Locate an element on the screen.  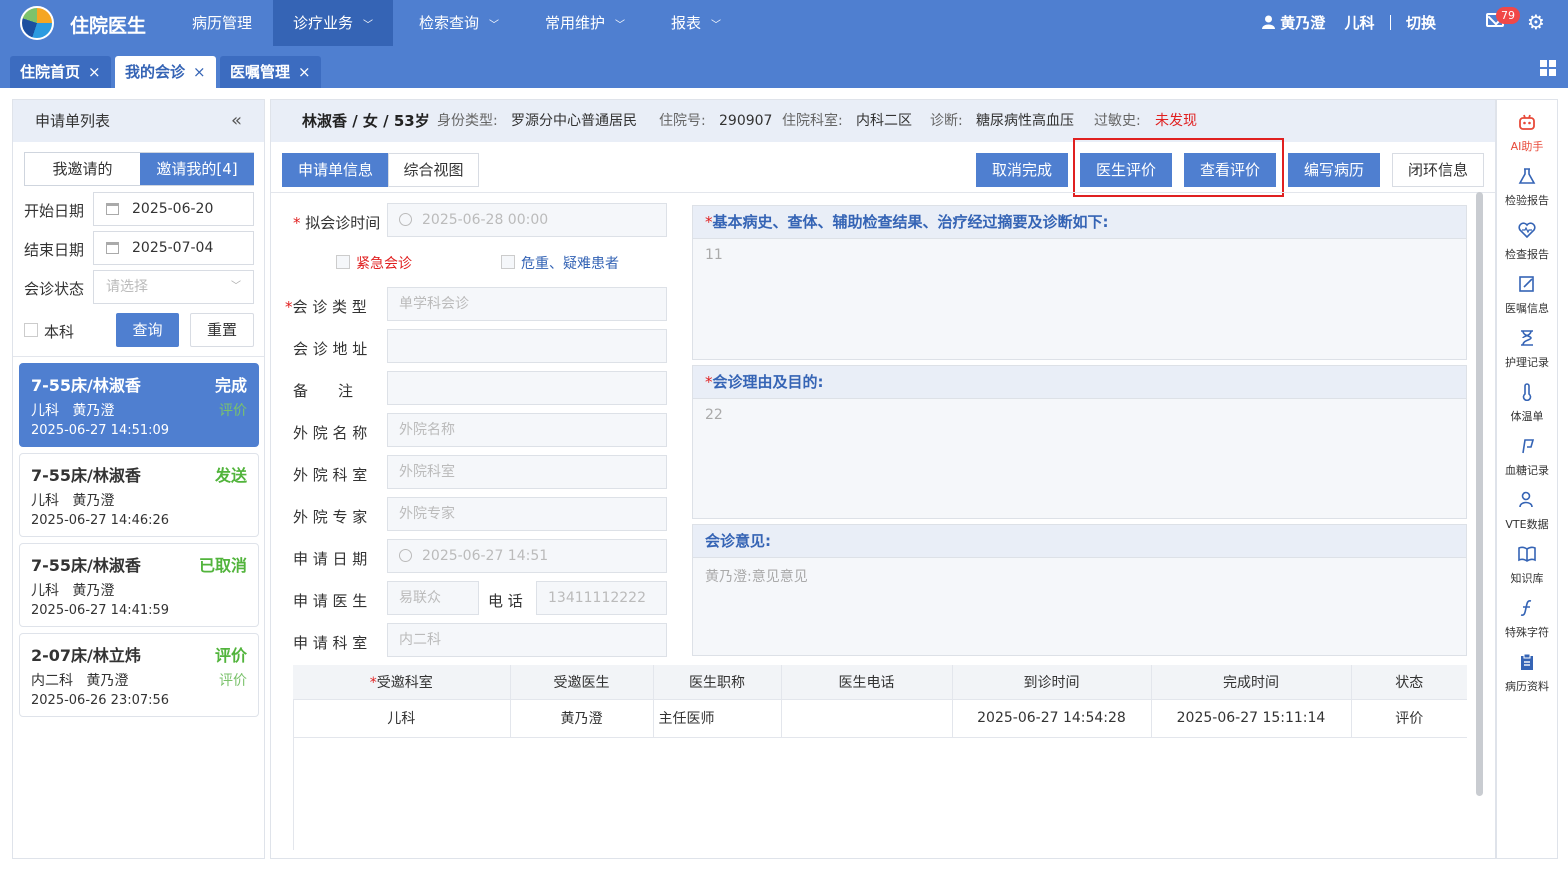
urgent-checkbox is located at coordinates (343, 262).